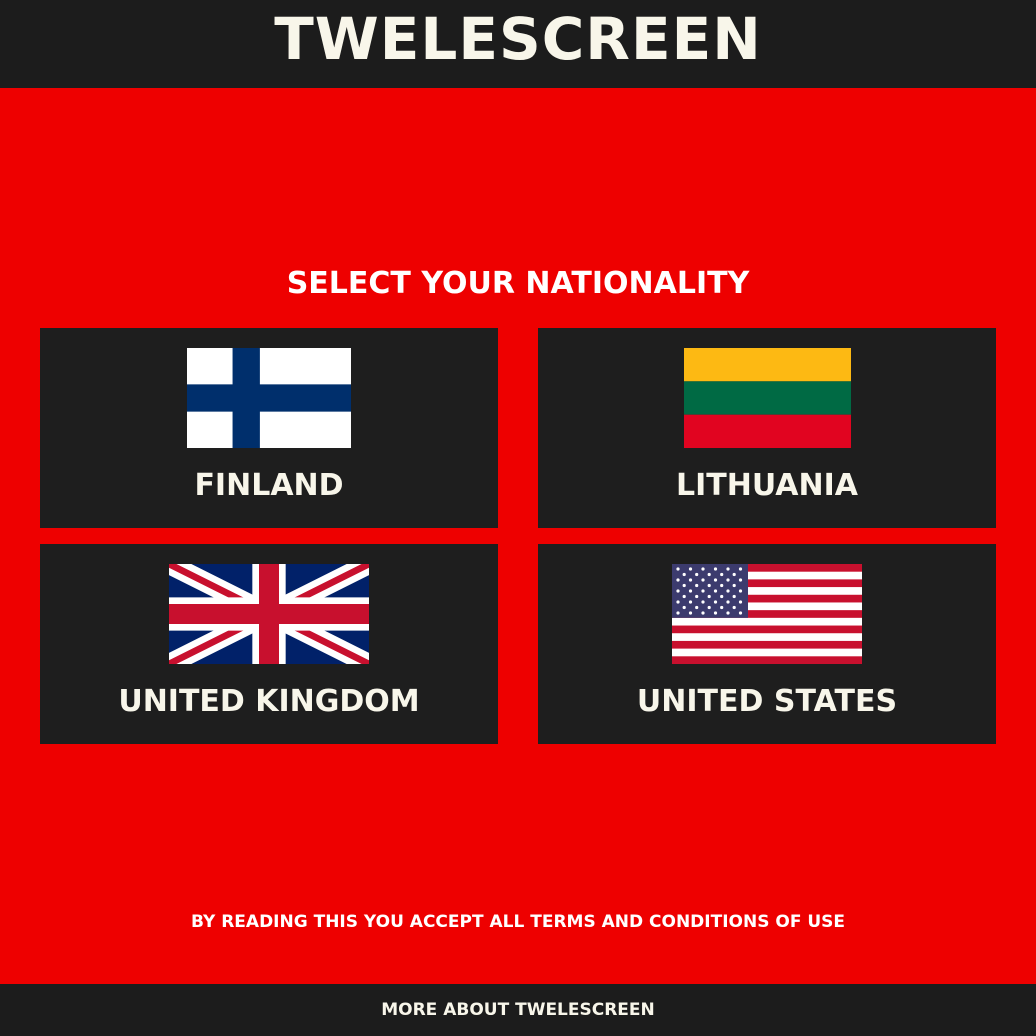 This screenshot has height=1036, width=1036. Describe the element at coordinates (269, 485) in the screenshot. I see `nationality-label: FINLAND` at that location.